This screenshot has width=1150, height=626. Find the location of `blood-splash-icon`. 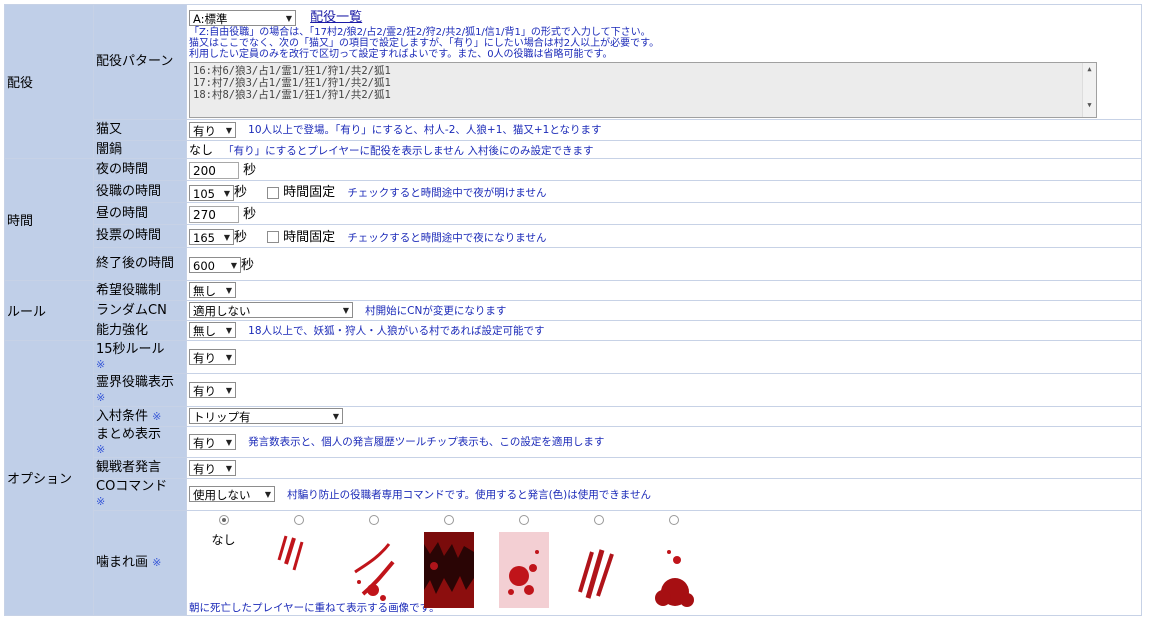

blood-splash-icon is located at coordinates (374, 570).